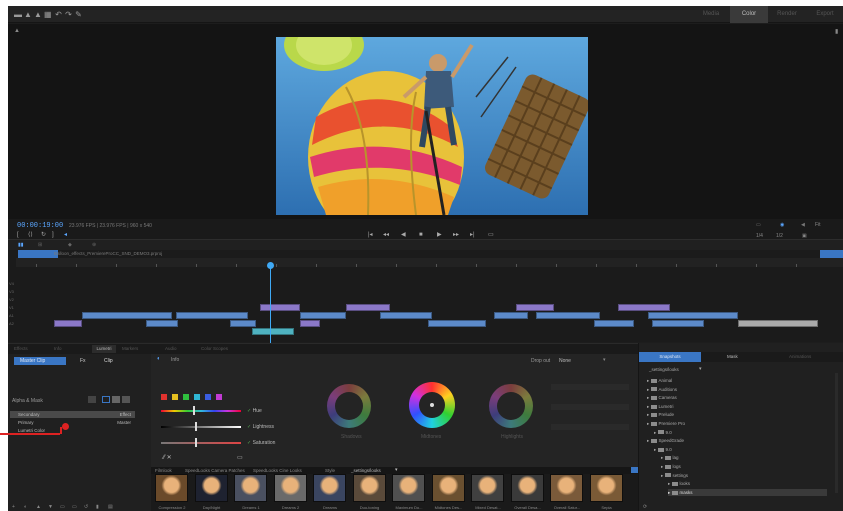 Image resolution: width=843 pixels, height=511 pixels. What do you see at coordinates (40, 245) in the screenshot?
I see `snap-icon: ⊞` at bounding box center [40, 245].